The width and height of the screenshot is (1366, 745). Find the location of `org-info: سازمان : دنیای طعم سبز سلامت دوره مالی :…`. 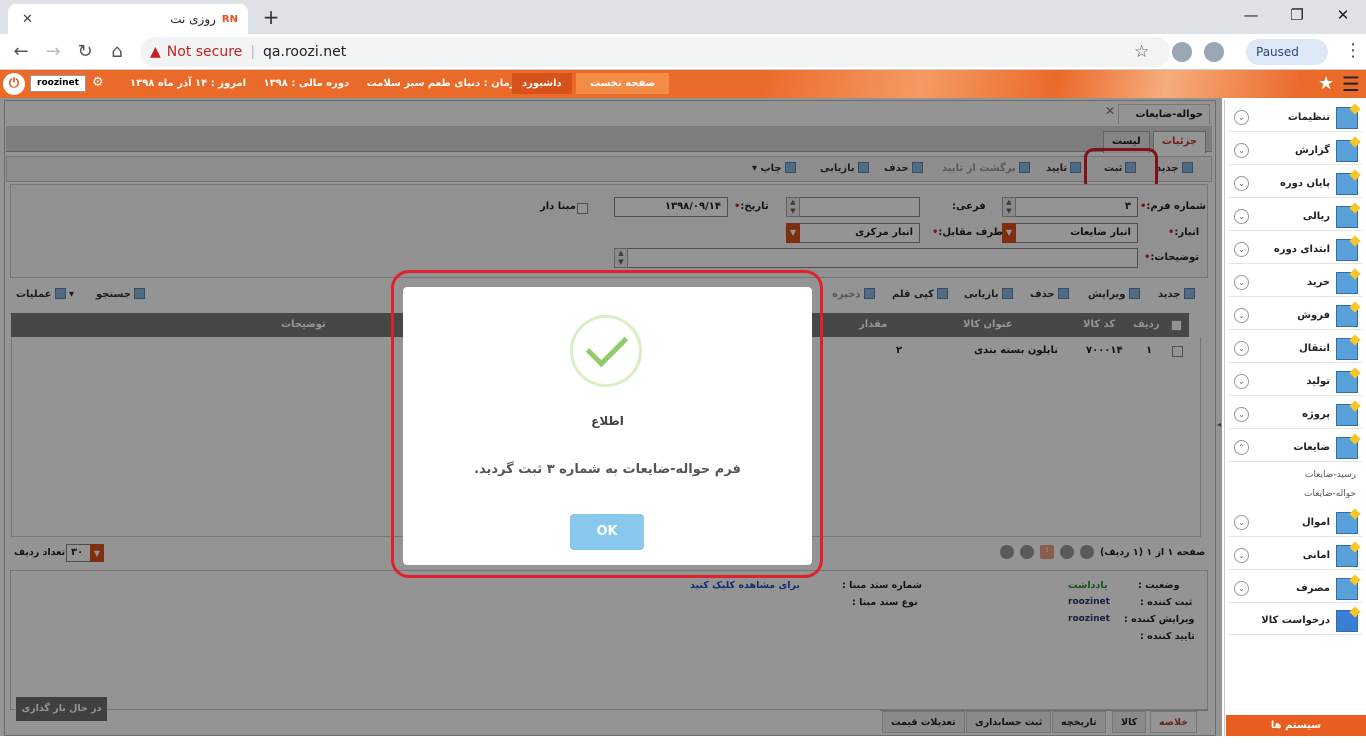

org-info: سازمان : دنیای طعم سبز سلامت دوره مالی :… is located at coordinates (329, 83).